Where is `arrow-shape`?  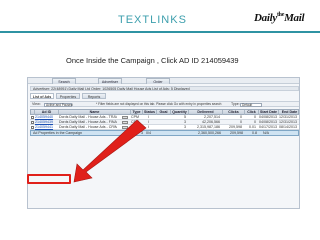 arrow-shape is located at coordinates (110, 151).